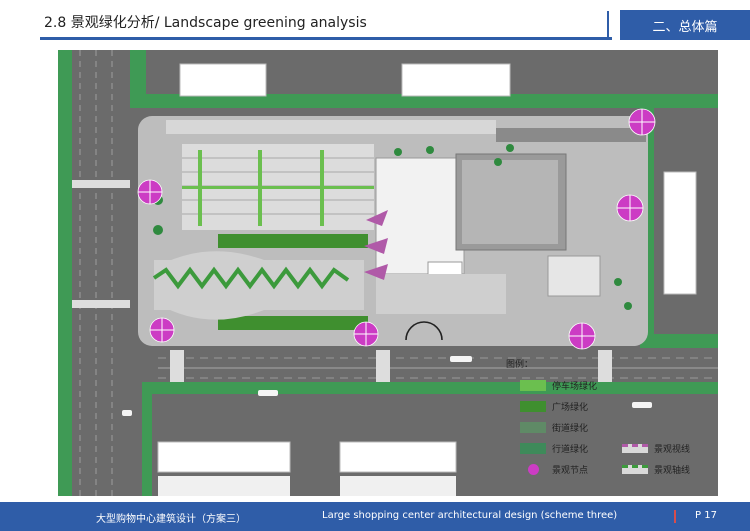  Describe the element at coordinates (171, 519) in the screenshot. I see `footer-project-title: 大型购物中心建筑设计（方案三）` at that location.